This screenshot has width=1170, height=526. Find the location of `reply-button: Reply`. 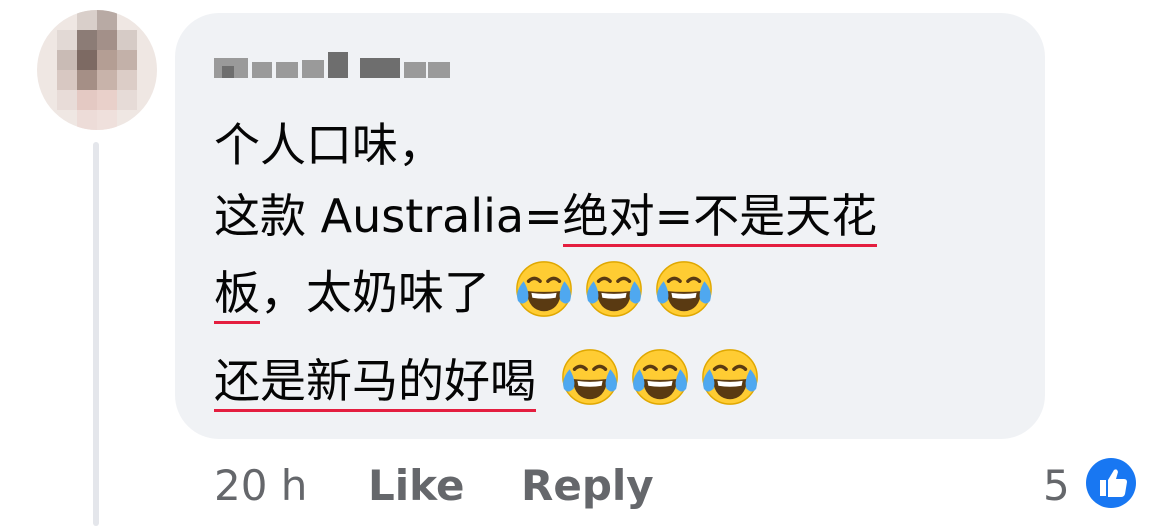

reply-button: Reply is located at coordinates (587, 486).